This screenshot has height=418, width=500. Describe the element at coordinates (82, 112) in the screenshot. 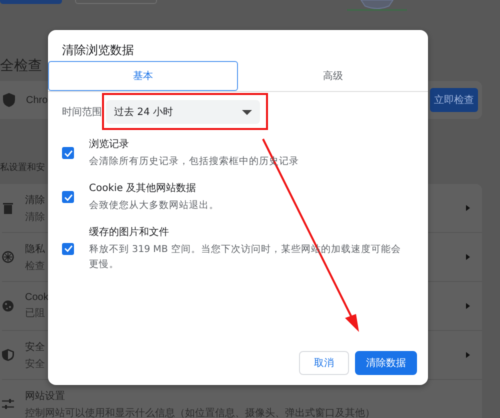

I see `field-label: 时间范围` at that location.